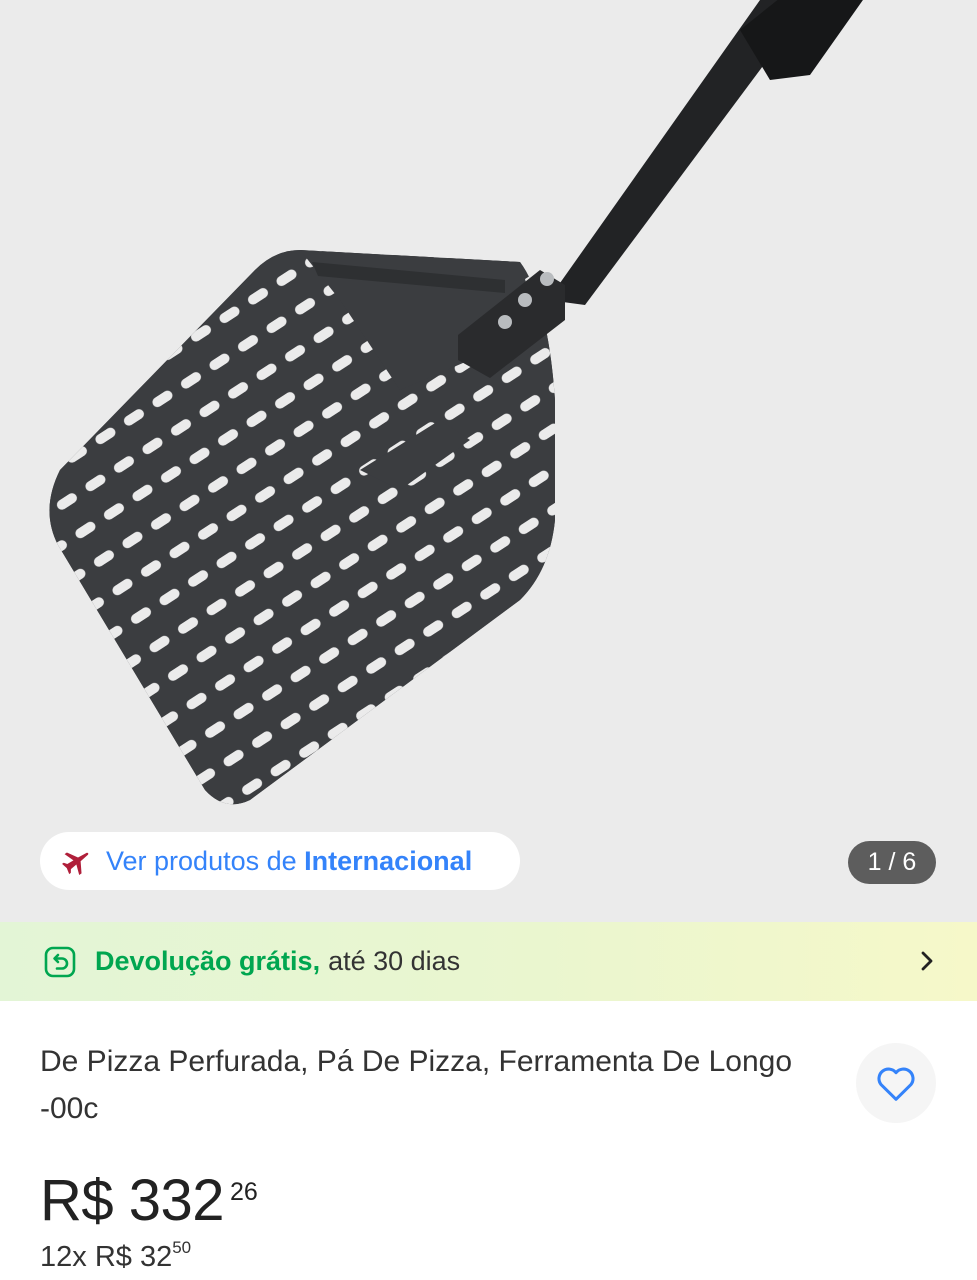  Describe the element at coordinates (77, 861) in the screenshot. I see `airplane-icon` at that location.